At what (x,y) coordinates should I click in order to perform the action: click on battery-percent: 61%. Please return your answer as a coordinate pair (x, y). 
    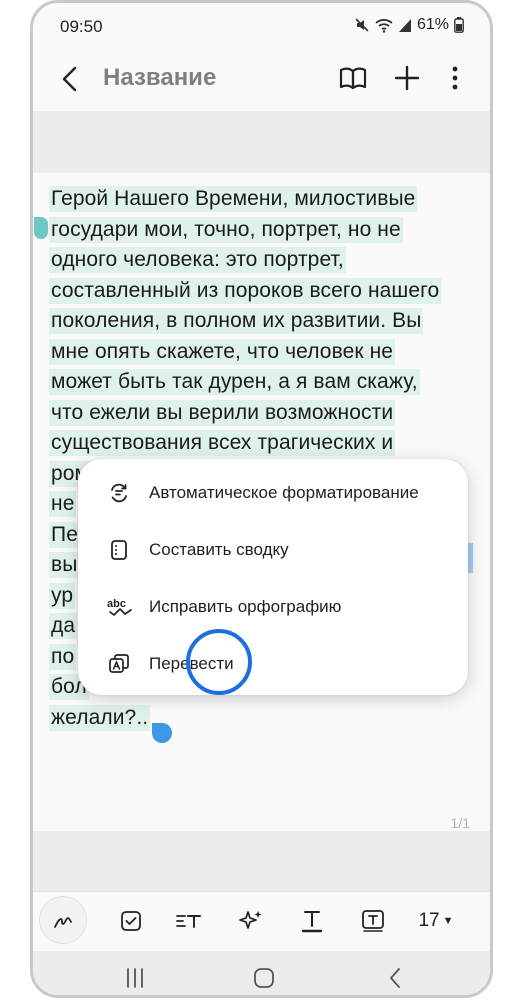
    Looking at the image, I should click on (432, 24).